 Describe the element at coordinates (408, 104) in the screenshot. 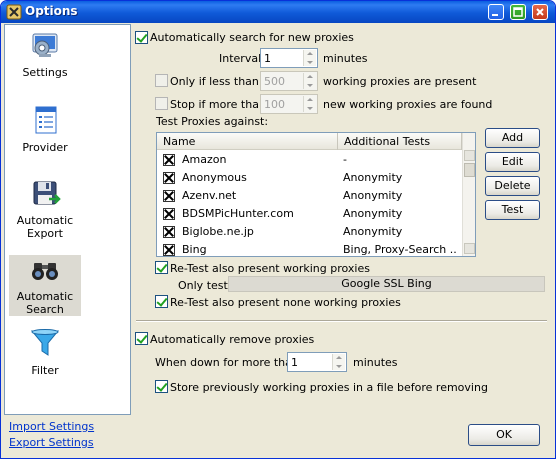

I see `stop-if-more-suffix: new working proxies are found` at that location.